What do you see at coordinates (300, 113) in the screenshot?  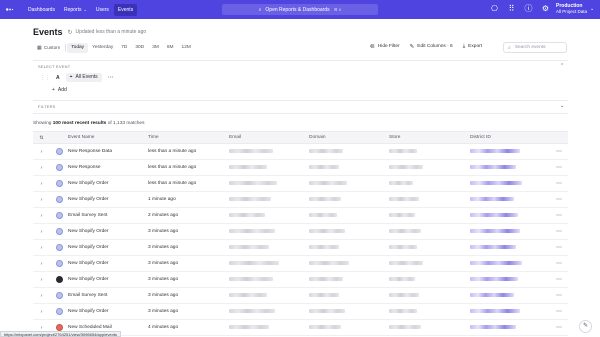 I see `divider` at bounding box center [300, 113].